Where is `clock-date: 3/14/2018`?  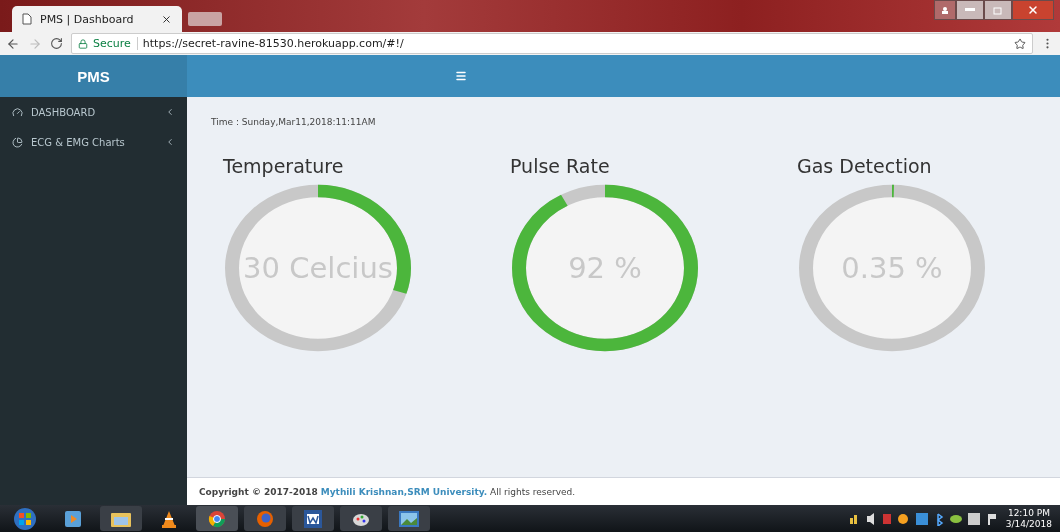
clock-date: 3/14/2018 is located at coordinates (1028, 524).